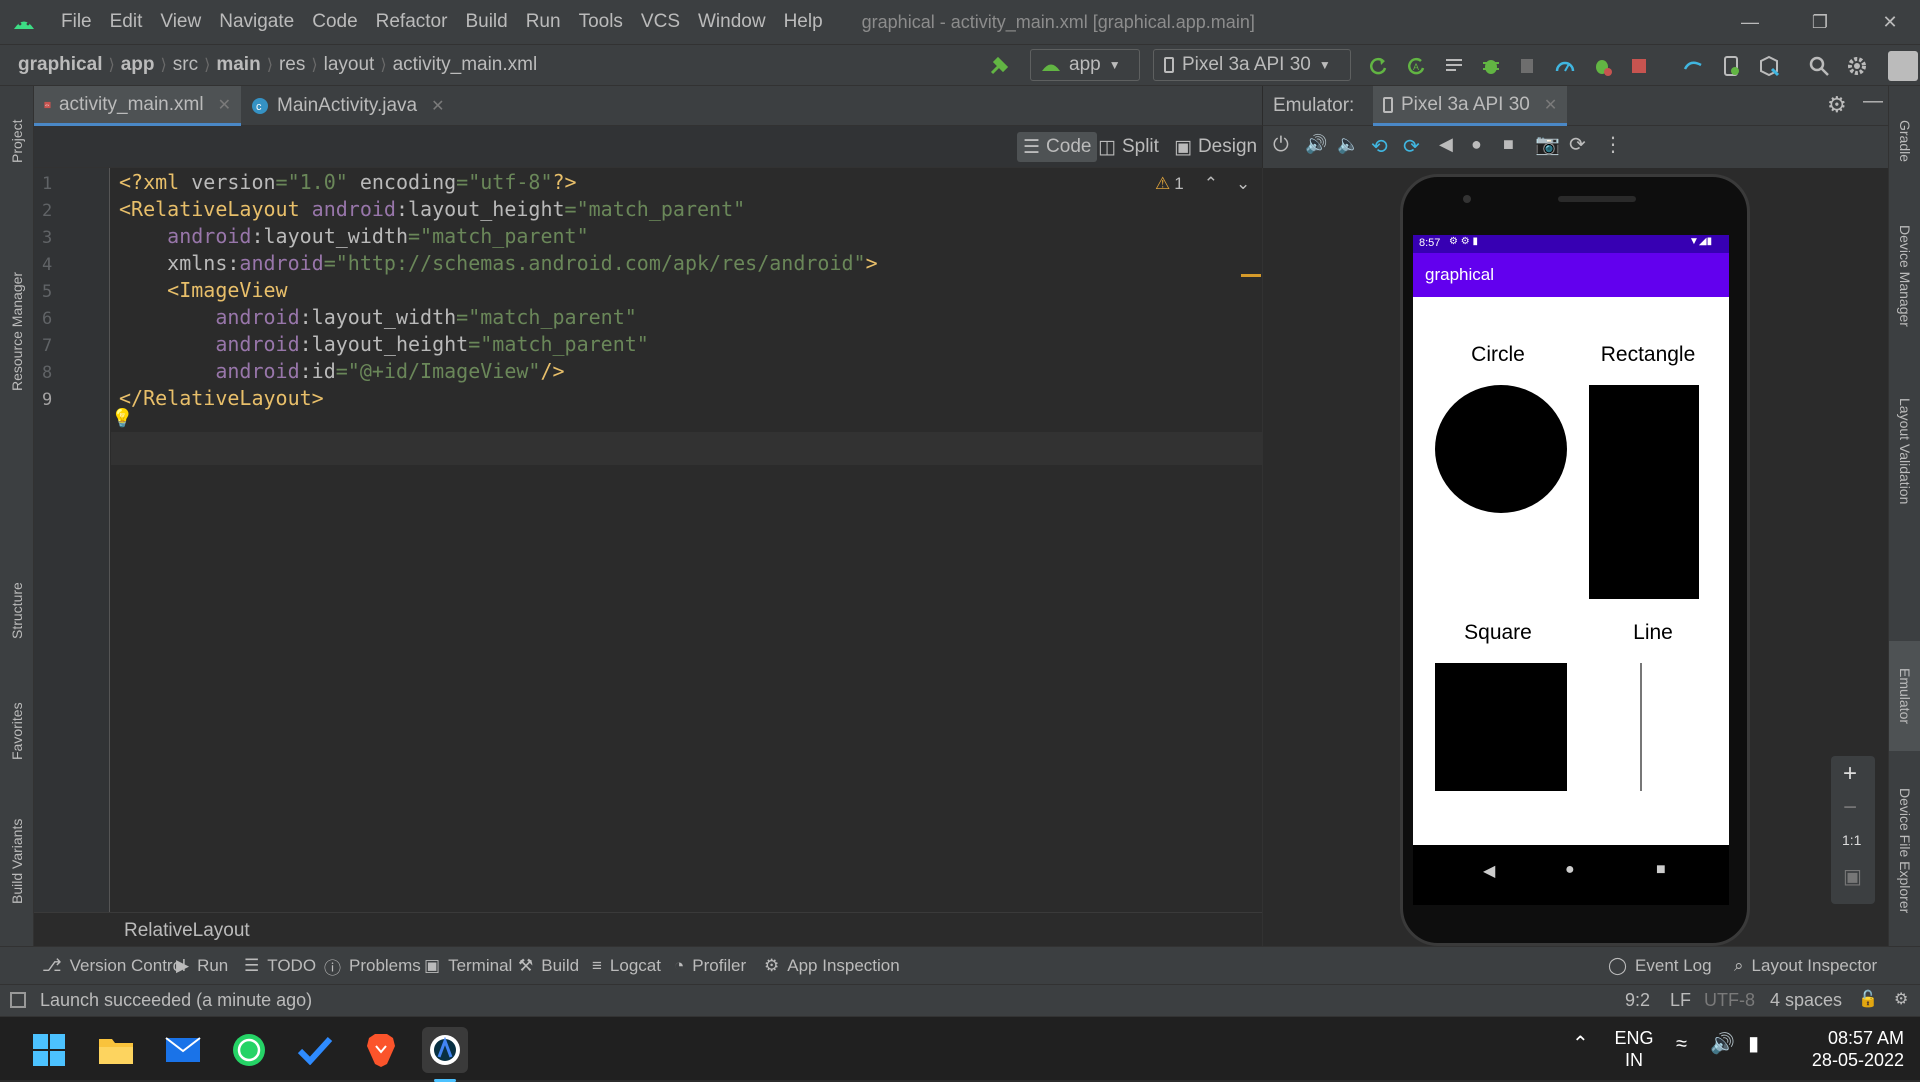  What do you see at coordinates (76, 22) in the screenshot?
I see `menu-file: File` at bounding box center [76, 22].